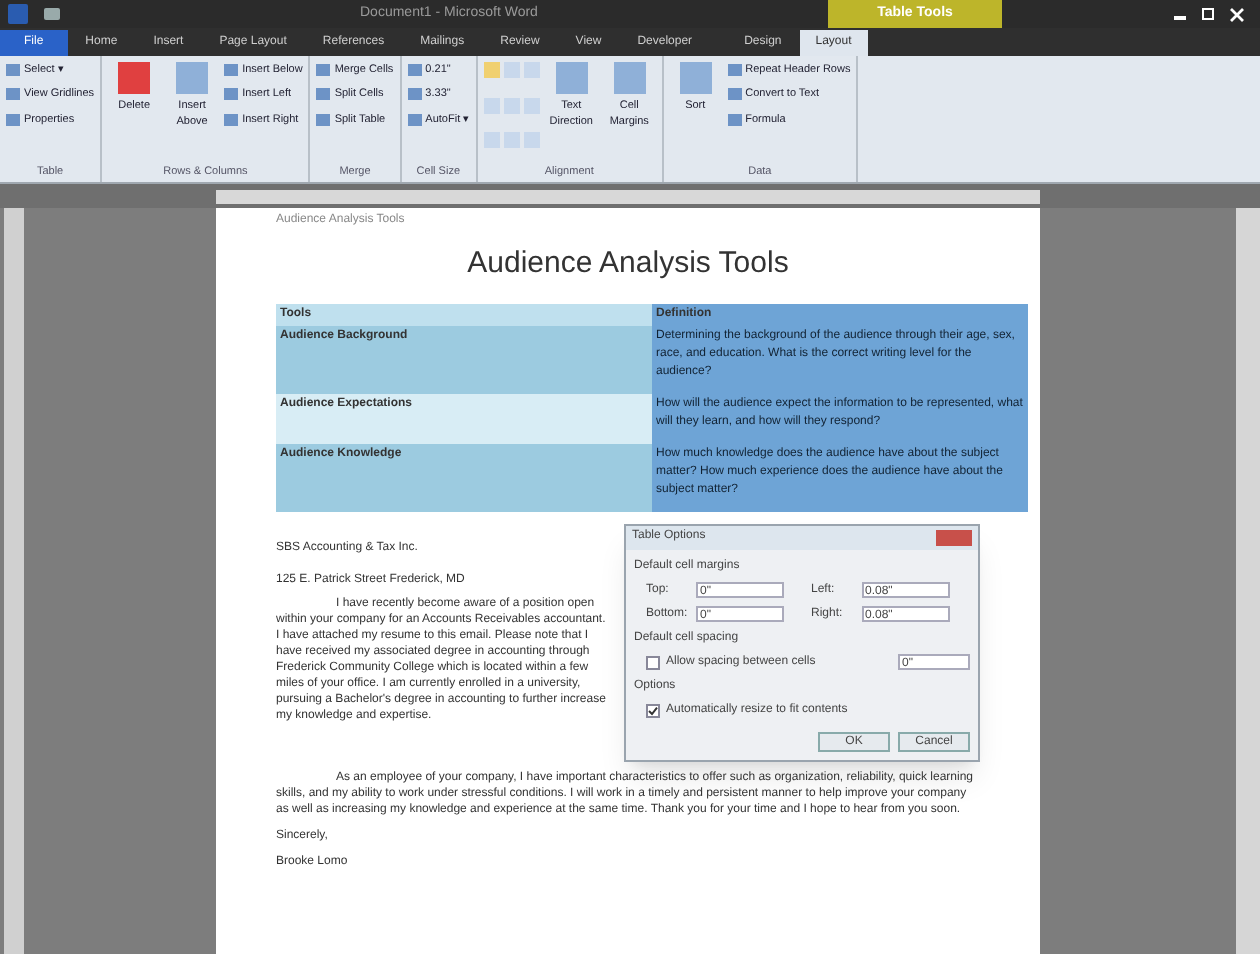 The width and height of the screenshot is (1260, 954). Describe the element at coordinates (1180, 17) in the screenshot. I see `minimize-icon` at that location.